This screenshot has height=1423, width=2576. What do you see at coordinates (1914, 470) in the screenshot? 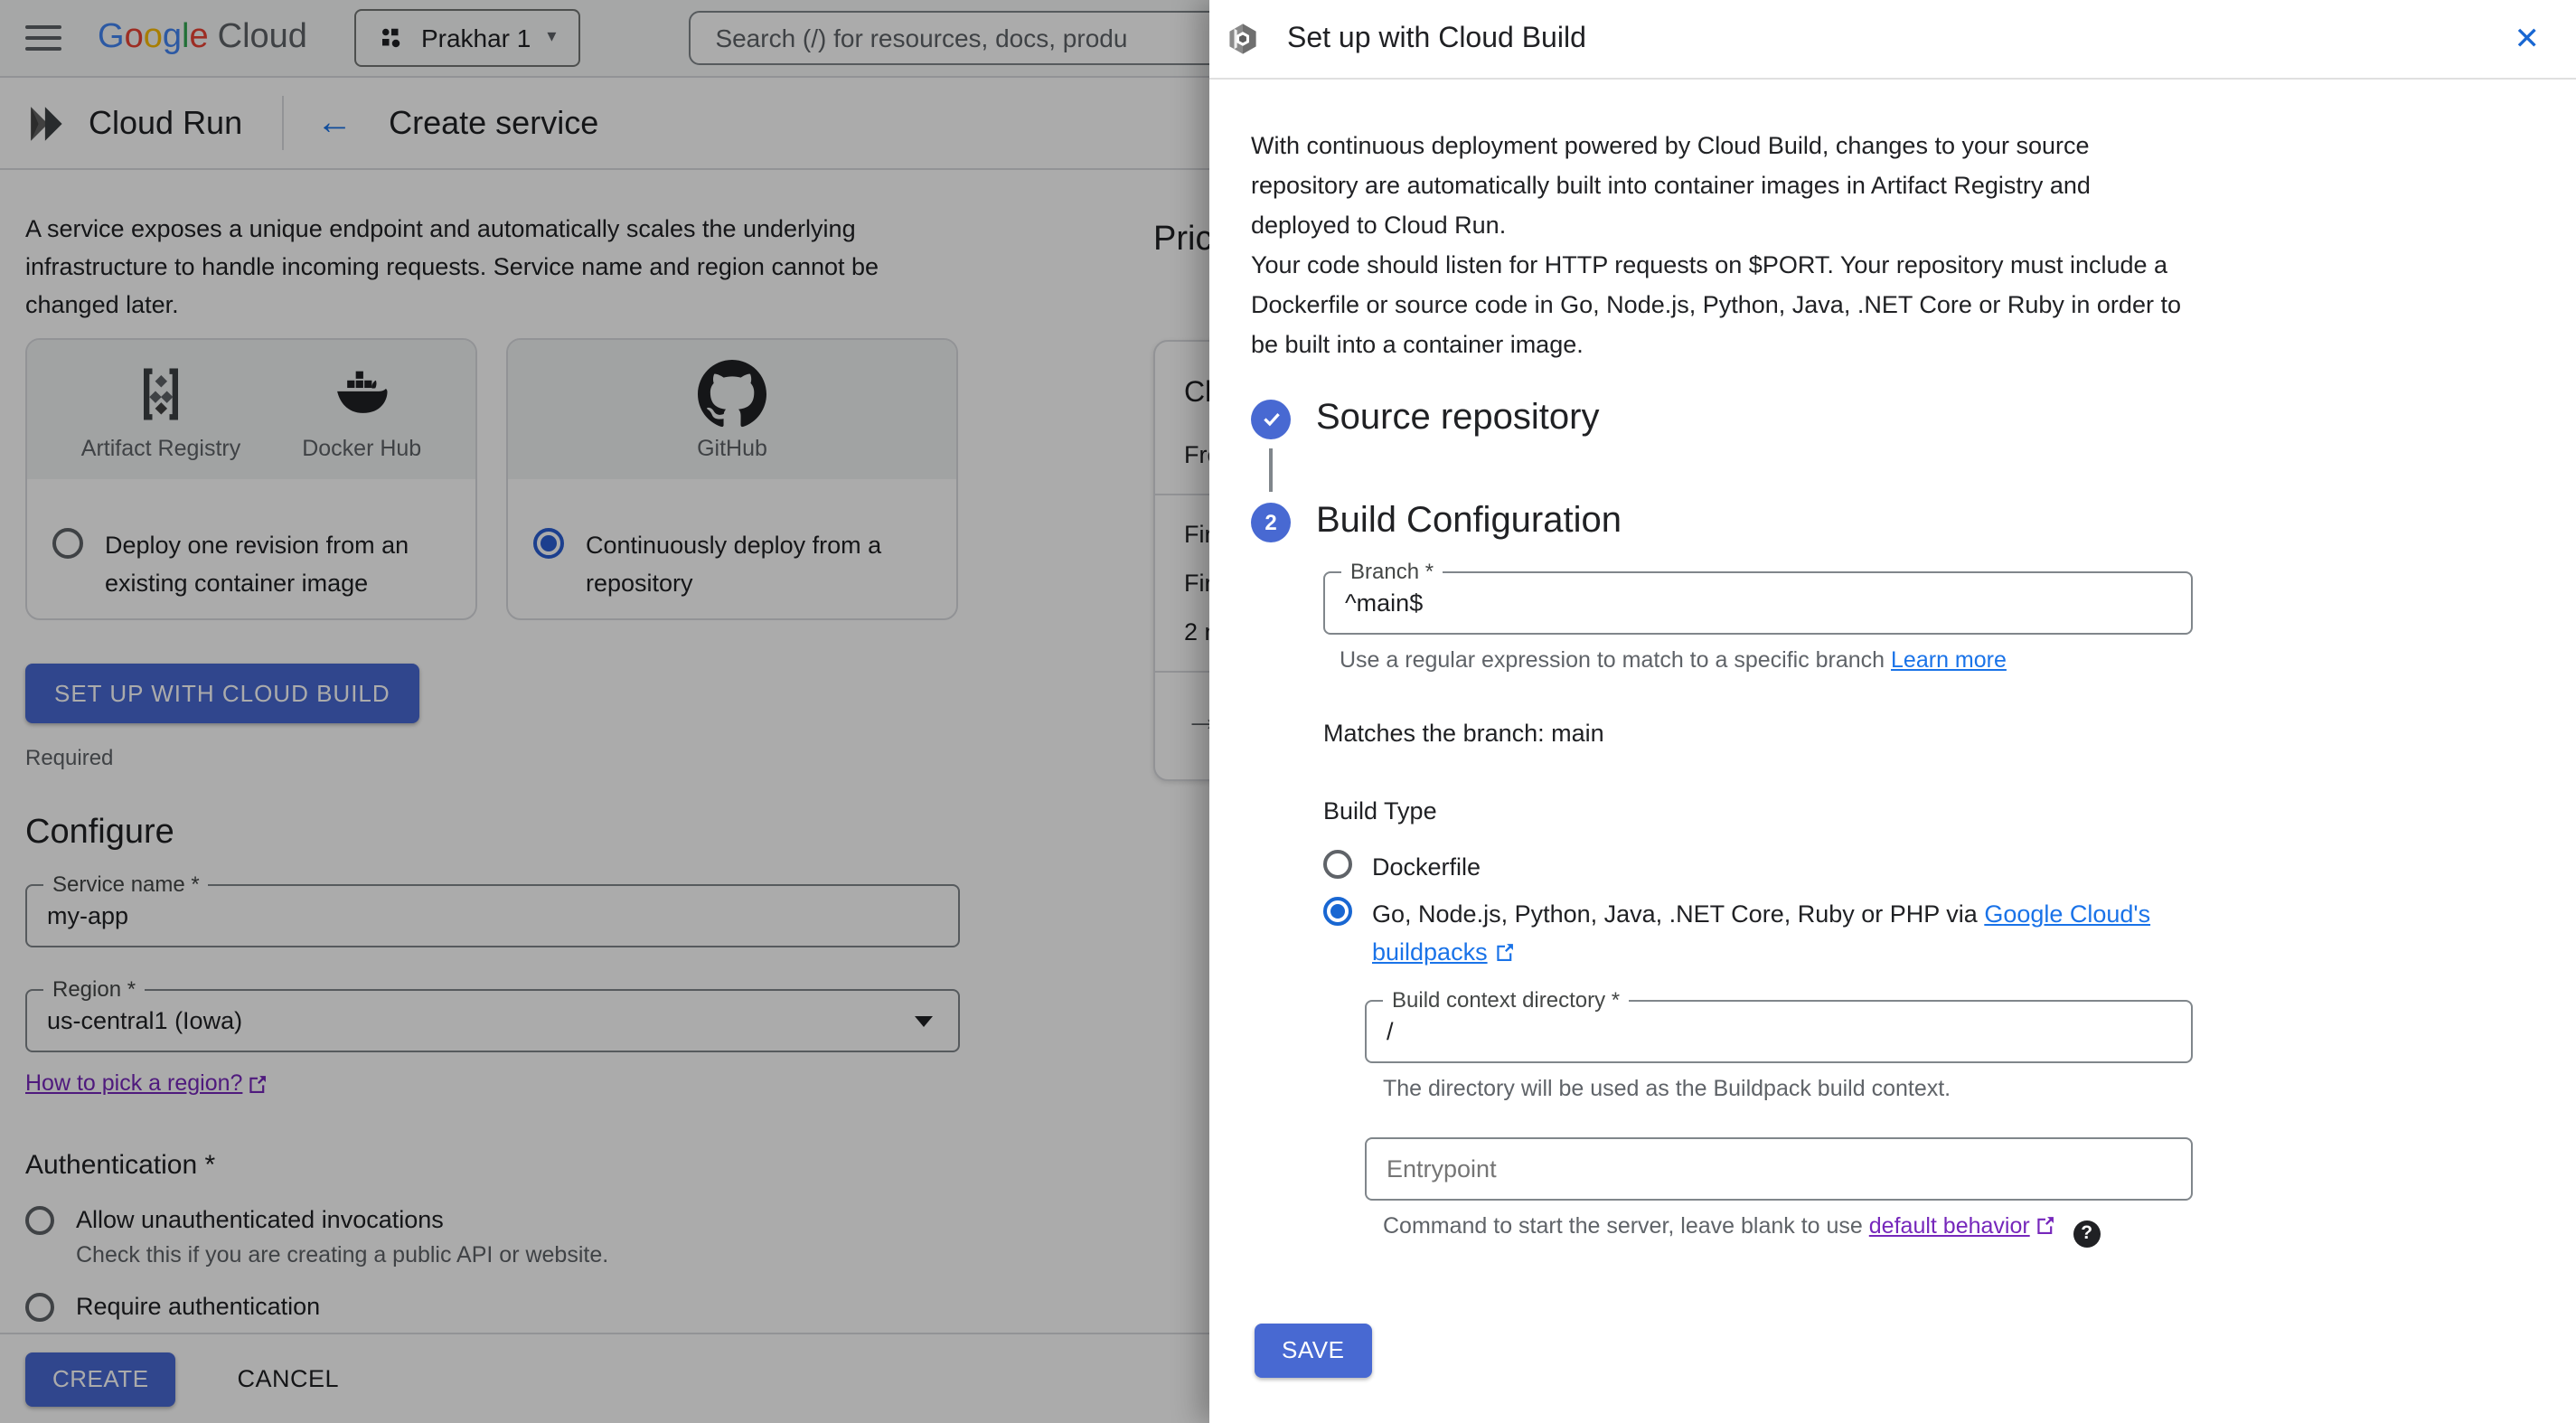
I see `setup-steps: Source repository 2 Build Configuration` at bounding box center [1914, 470].